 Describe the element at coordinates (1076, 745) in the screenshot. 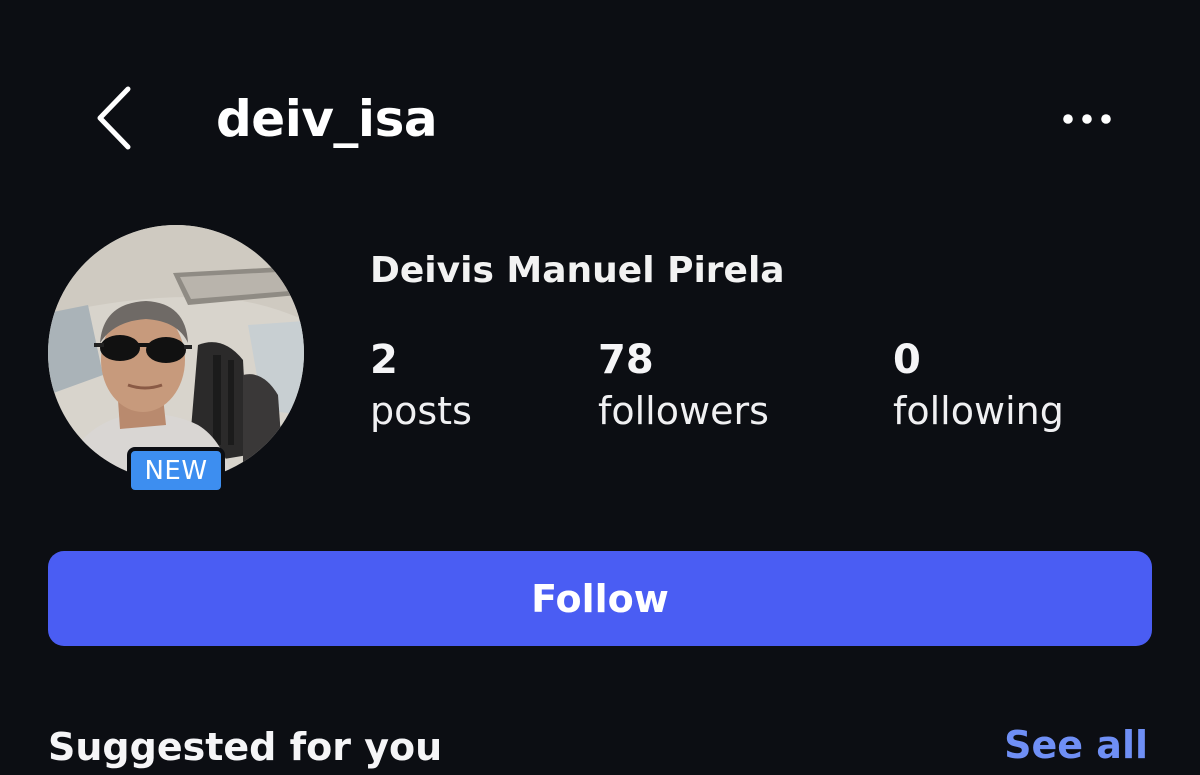

I see `see-all-link: See all` at that location.